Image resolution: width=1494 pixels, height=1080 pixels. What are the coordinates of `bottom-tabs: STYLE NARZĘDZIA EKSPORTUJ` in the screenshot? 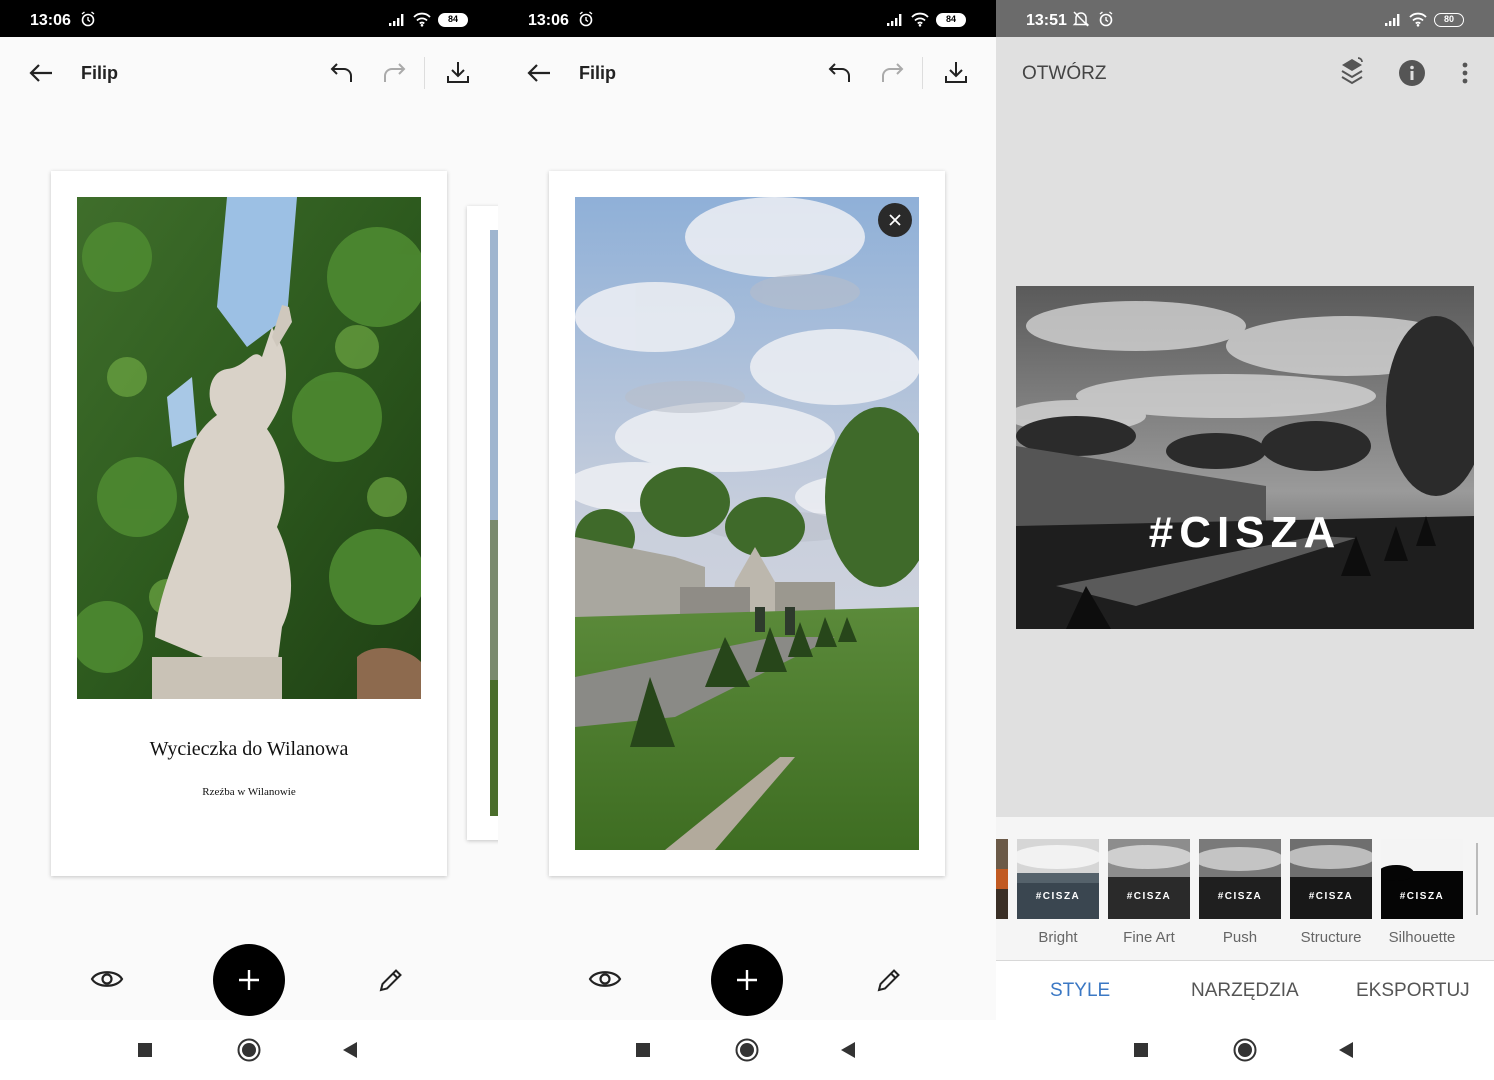 It's located at (1245, 990).